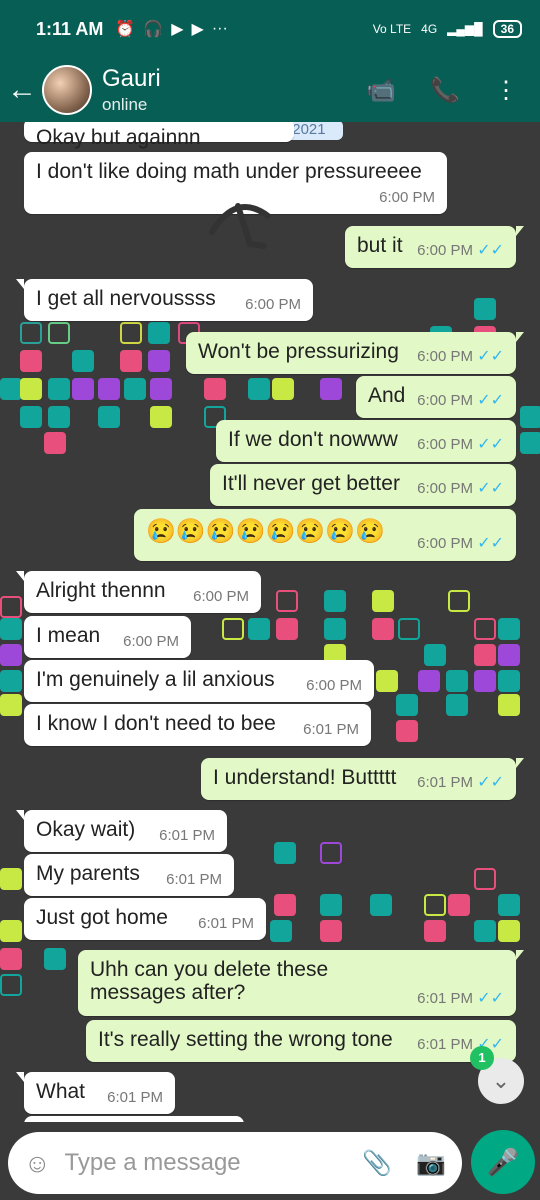  I want to click on message-outgoing: but it 6:00 PM ✓✓, so click(434, 247).